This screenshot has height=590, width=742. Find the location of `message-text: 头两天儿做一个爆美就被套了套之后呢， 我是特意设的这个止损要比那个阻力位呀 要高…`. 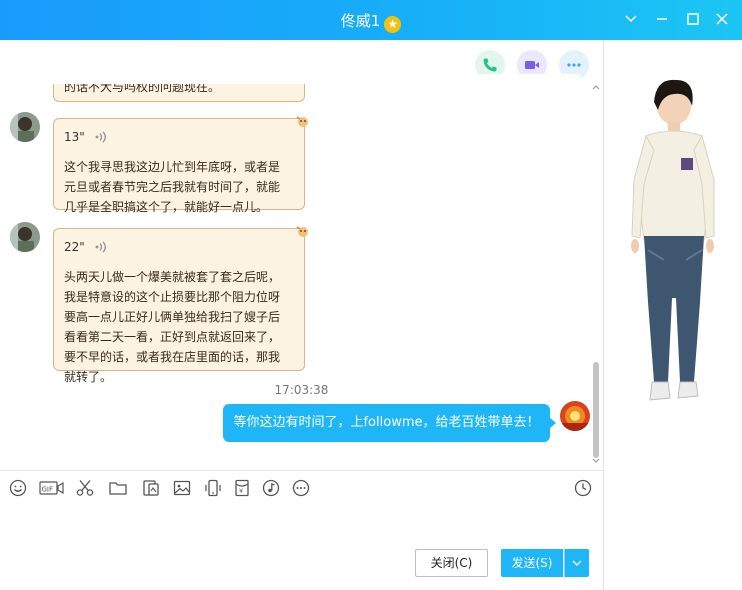

message-text: 头两天儿做一个爆美就被套了套之后呢， 我是特意设的这个止损要比那个阻力位呀 要高… is located at coordinates (179, 327).